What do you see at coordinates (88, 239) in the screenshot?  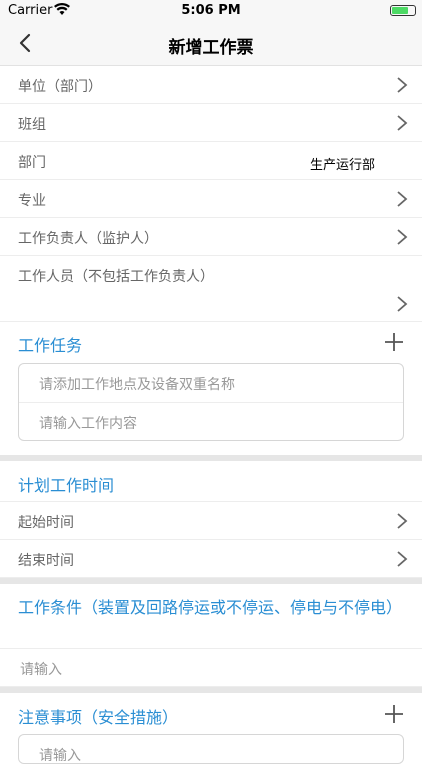 I see `row-label: 工作负责人（监护人）` at bounding box center [88, 239].